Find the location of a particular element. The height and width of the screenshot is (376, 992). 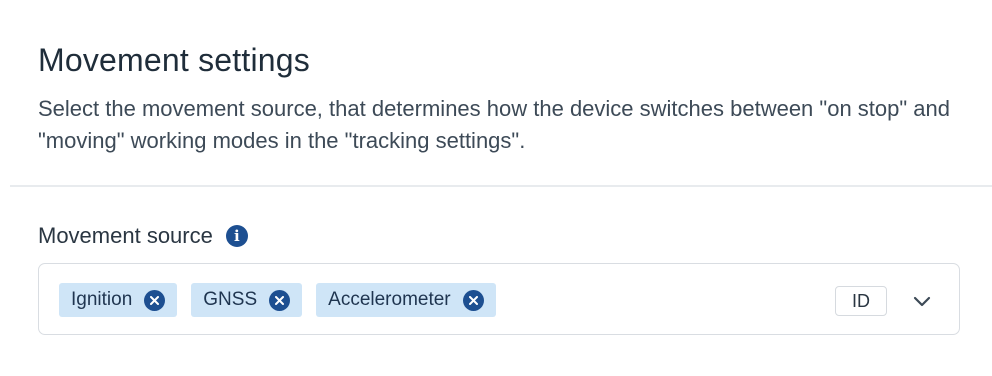

selected-chips: Ignition GNSS Accelerometer is located at coordinates (277, 300).